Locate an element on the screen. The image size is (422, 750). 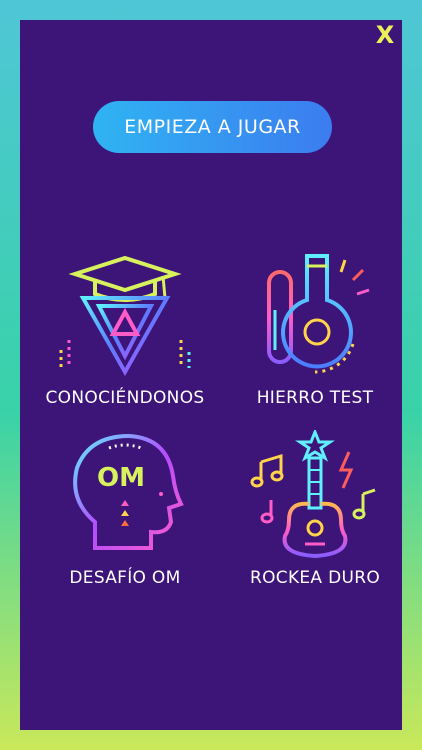
tile-hierro-test: HIERRO TEST is located at coordinates (315, 335).